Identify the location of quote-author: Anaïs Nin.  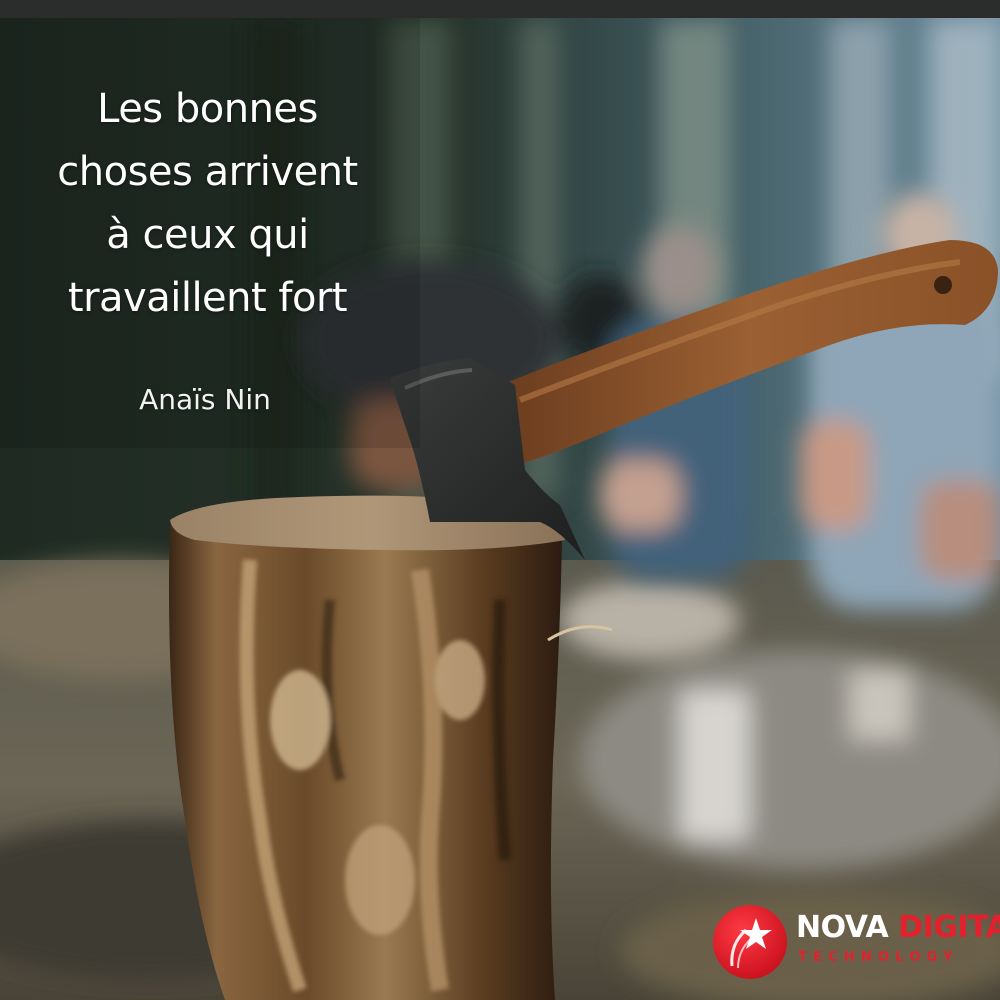
(205, 399).